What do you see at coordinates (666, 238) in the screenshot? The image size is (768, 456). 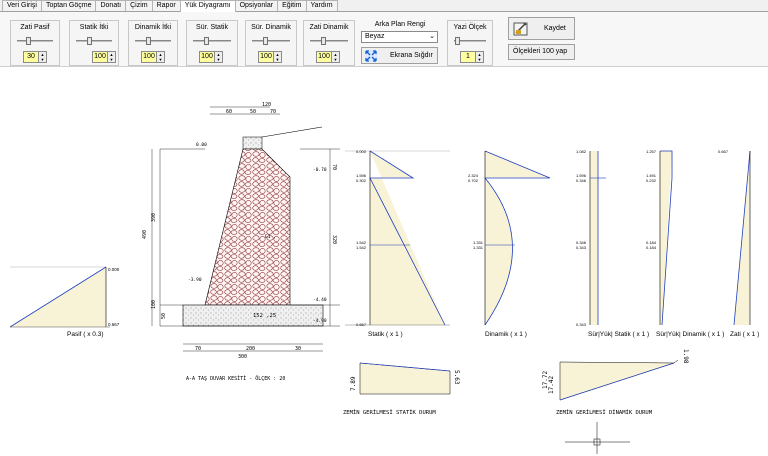 I see `surcharge-dynamic-diagram` at bounding box center [666, 238].